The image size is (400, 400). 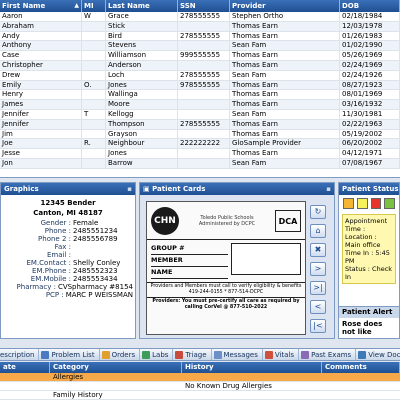 What do you see at coordinates (142, 6) in the screenshot?
I see `column-header-last-name: Last Name` at bounding box center [142, 6].